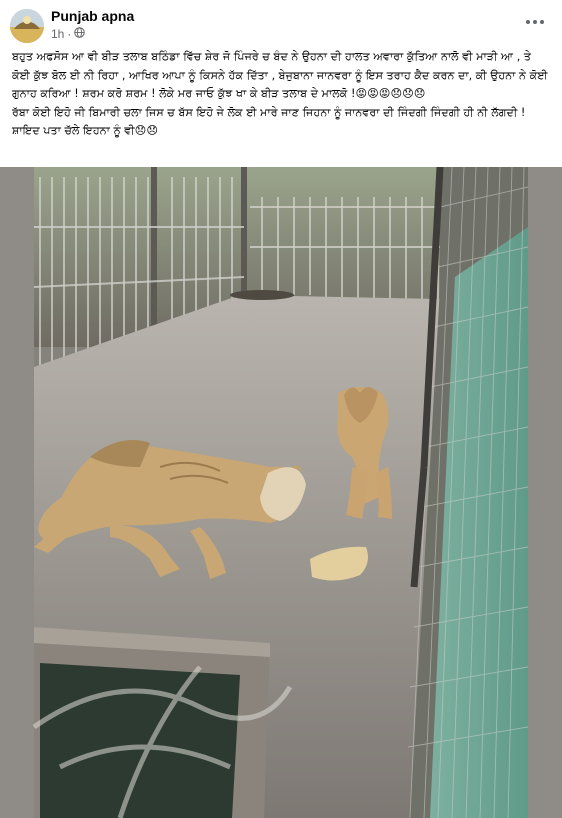  Describe the element at coordinates (57, 34) in the screenshot. I see `post-time: 1h` at that location.